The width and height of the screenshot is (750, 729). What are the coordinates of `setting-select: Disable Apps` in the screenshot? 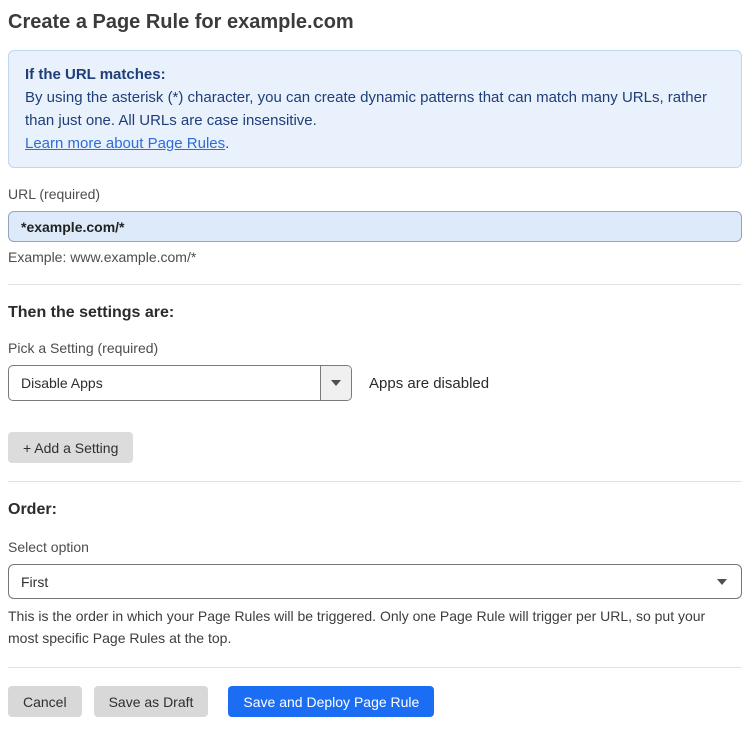 It's located at (180, 383).